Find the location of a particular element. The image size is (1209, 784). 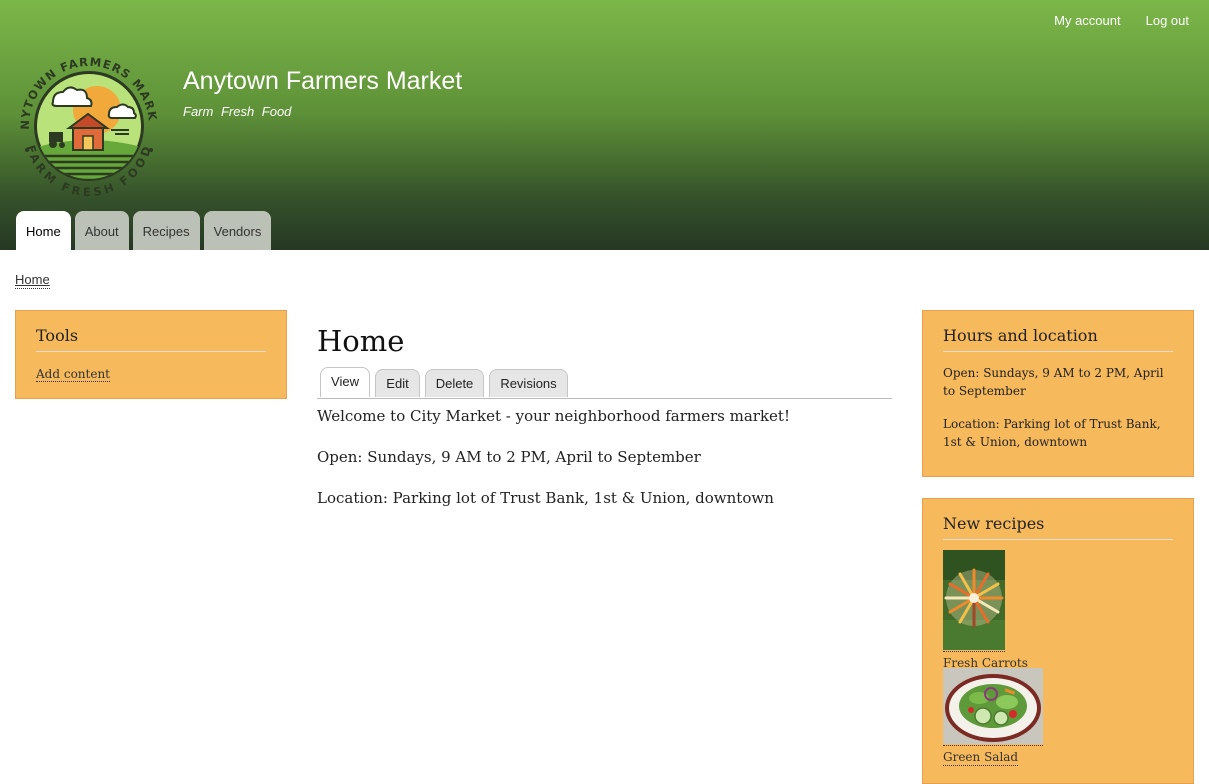

tab-edit: Edit is located at coordinates (397, 383).